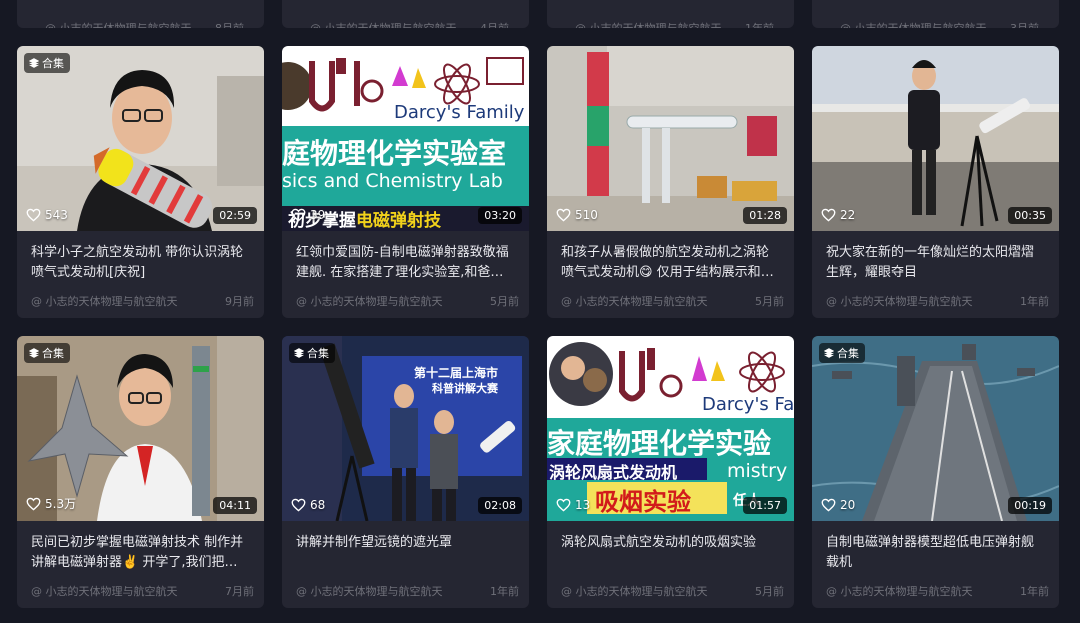 Image resolution: width=1080 pixels, height=623 pixels. What do you see at coordinates (318, 215) in the screenshot?
I see `like-count-value: 39` at bounding box center [318, 215].